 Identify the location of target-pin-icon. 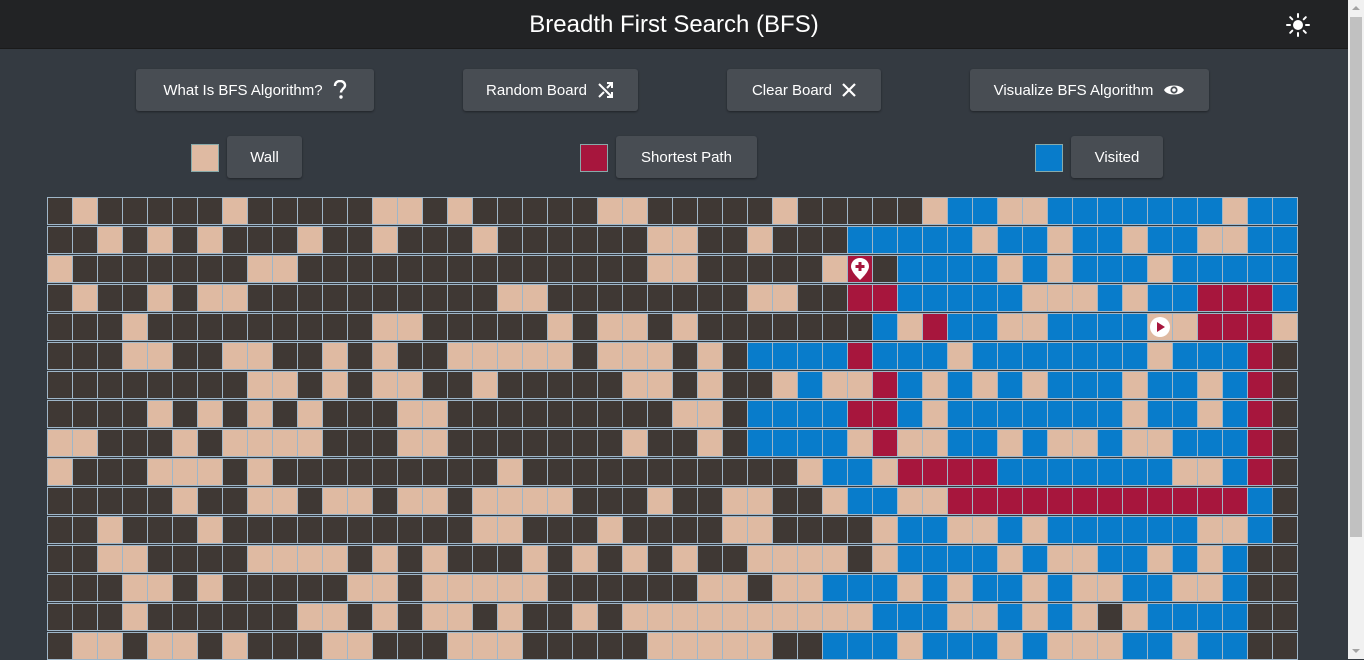
(860, 269).